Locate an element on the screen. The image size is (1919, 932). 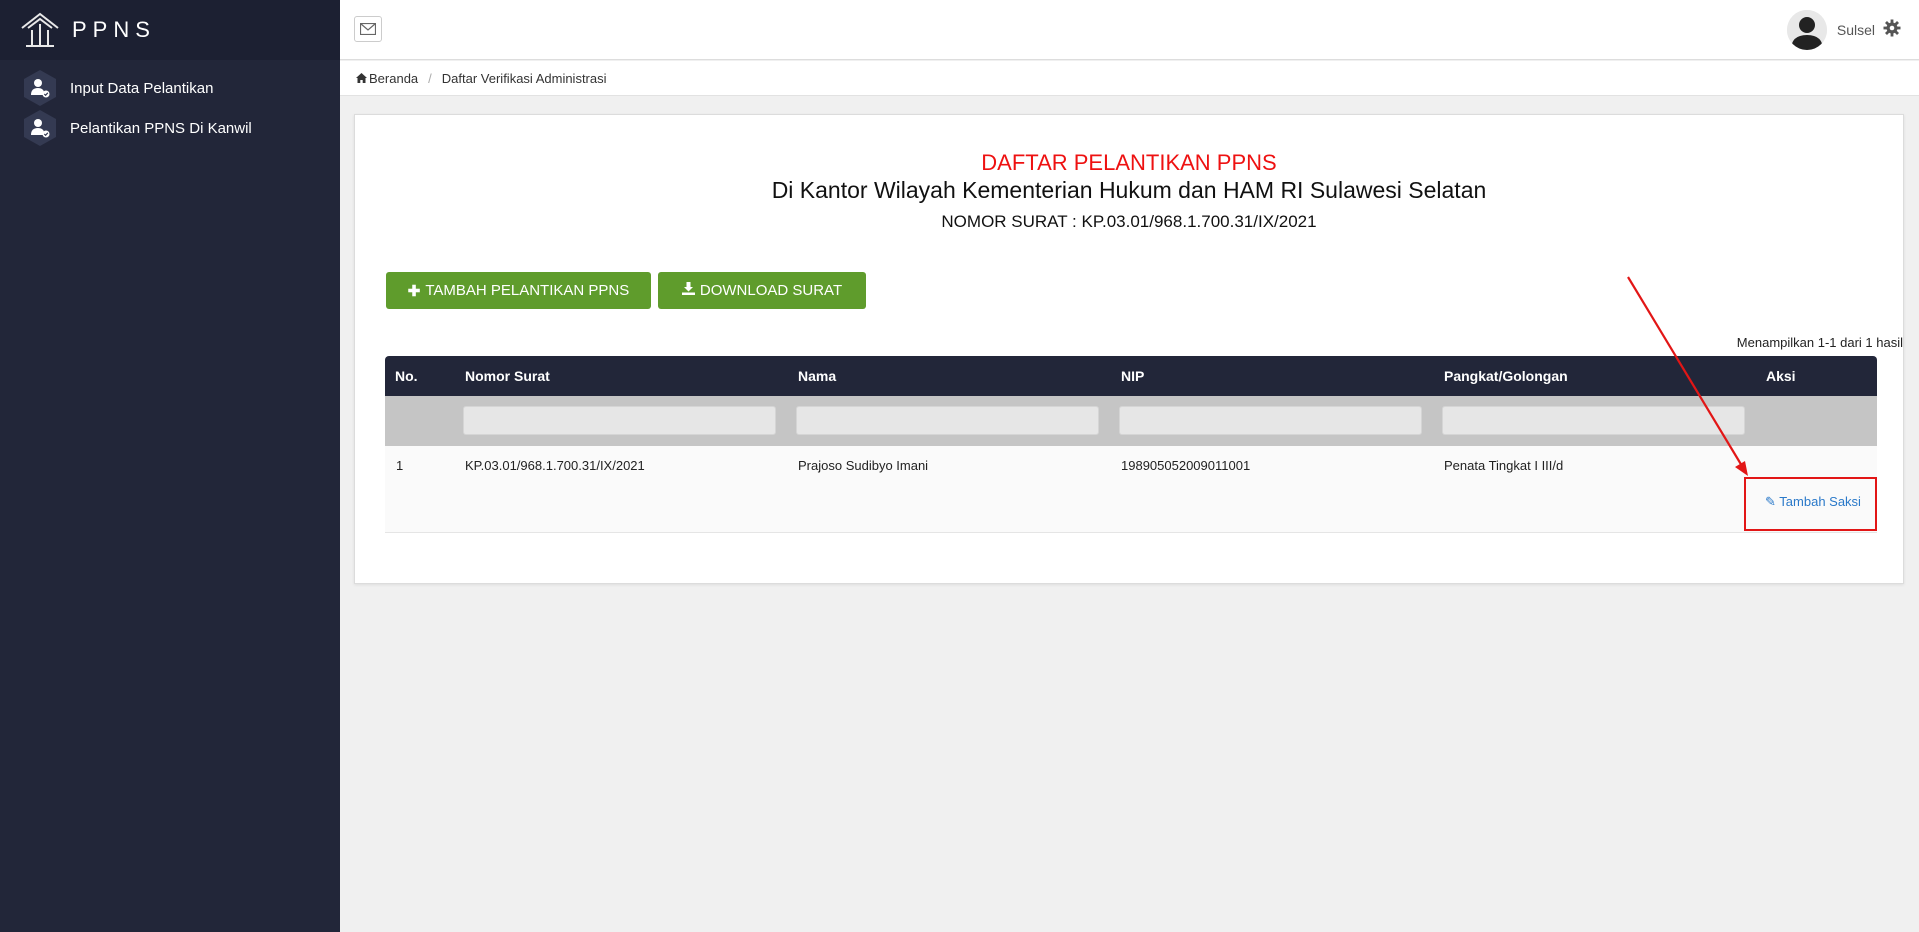
sidebar-item-pelantikan-ppns-di-kanwil: Pelantikan PPNS Di Kanwil is located at coordinates (170, 128).